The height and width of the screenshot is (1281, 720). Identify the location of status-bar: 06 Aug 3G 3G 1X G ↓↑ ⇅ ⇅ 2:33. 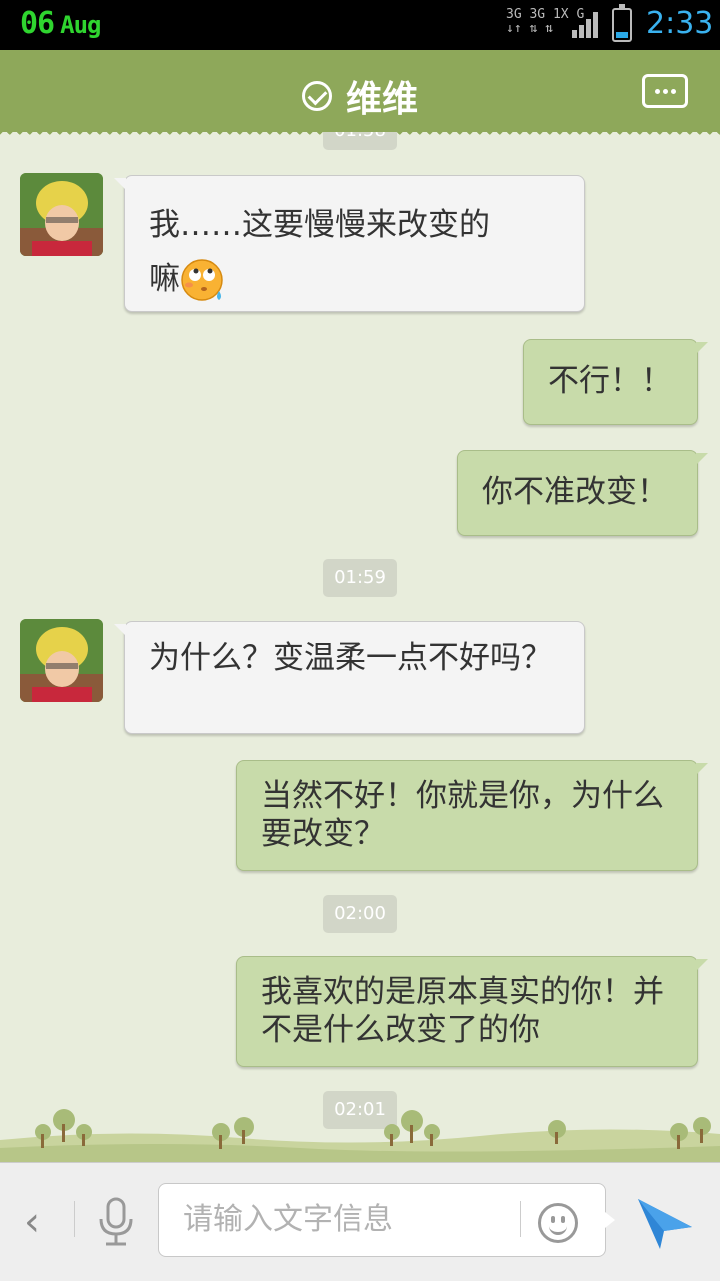
(360, 25).